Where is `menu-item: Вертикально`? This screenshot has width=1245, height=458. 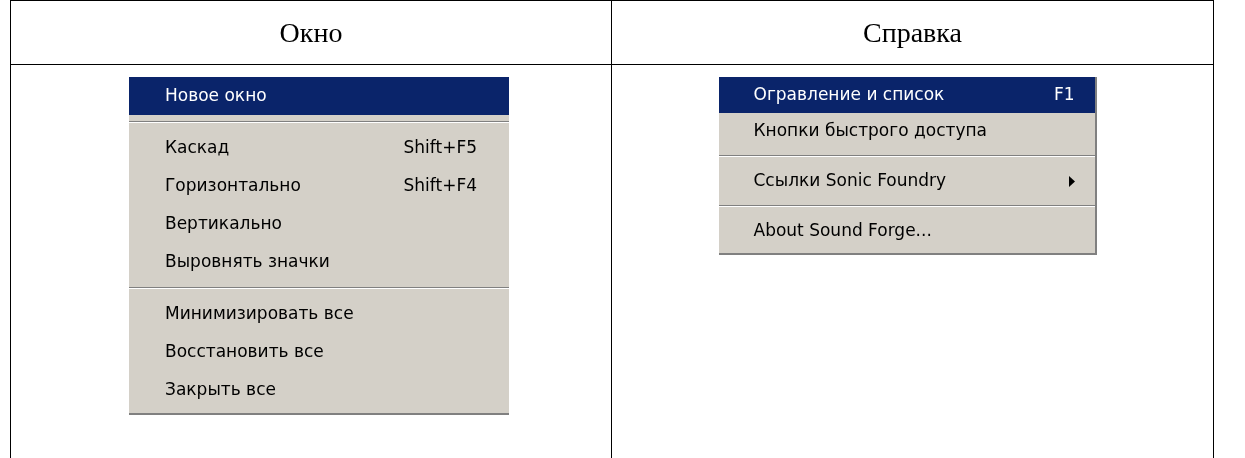
menu-item: Вертикально is located at coordinates (319, 224).